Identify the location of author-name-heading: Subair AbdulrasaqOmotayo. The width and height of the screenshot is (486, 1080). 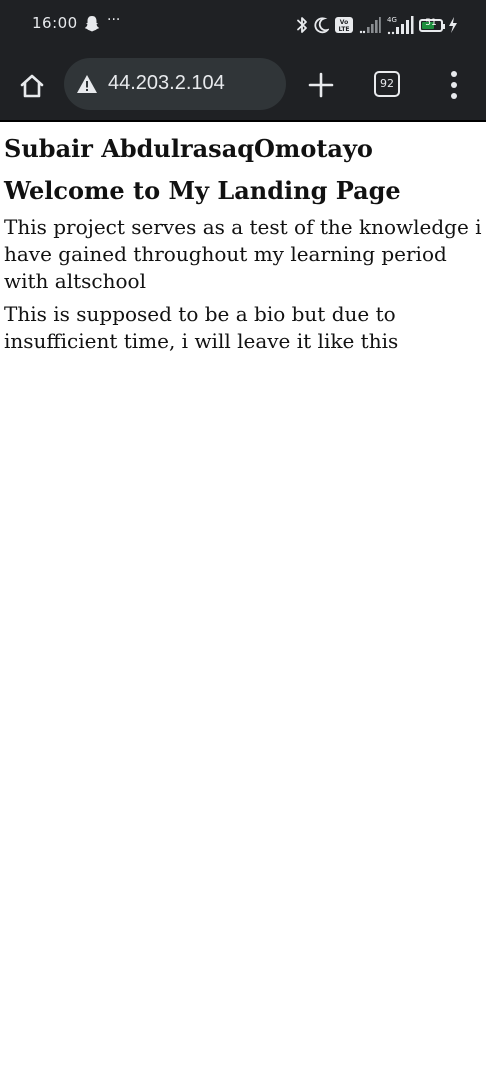
(188, 148).